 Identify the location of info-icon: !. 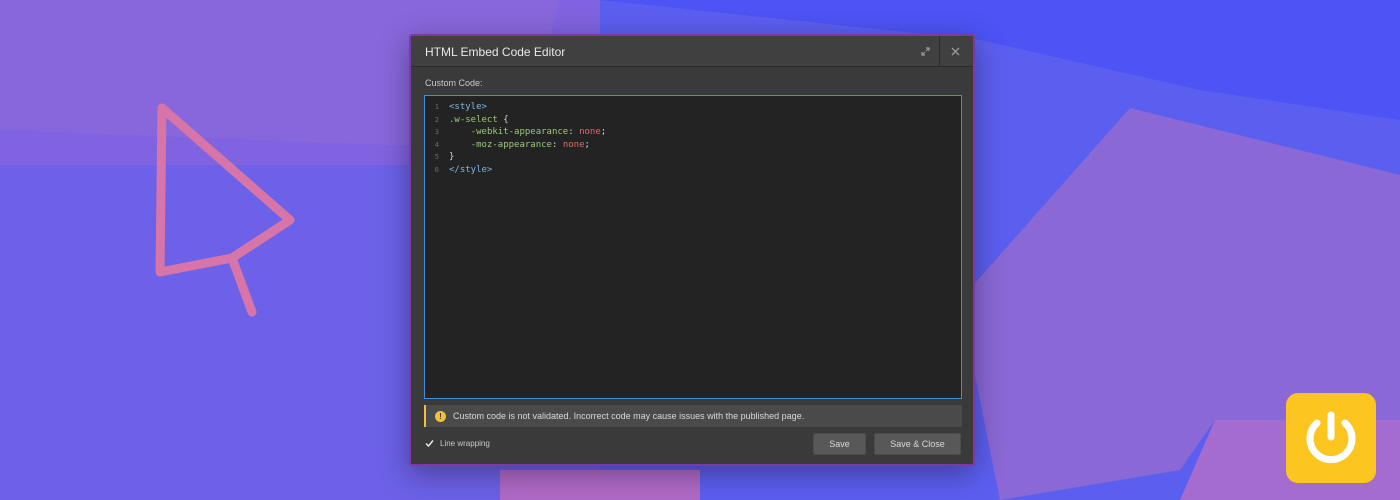
(440, 416).